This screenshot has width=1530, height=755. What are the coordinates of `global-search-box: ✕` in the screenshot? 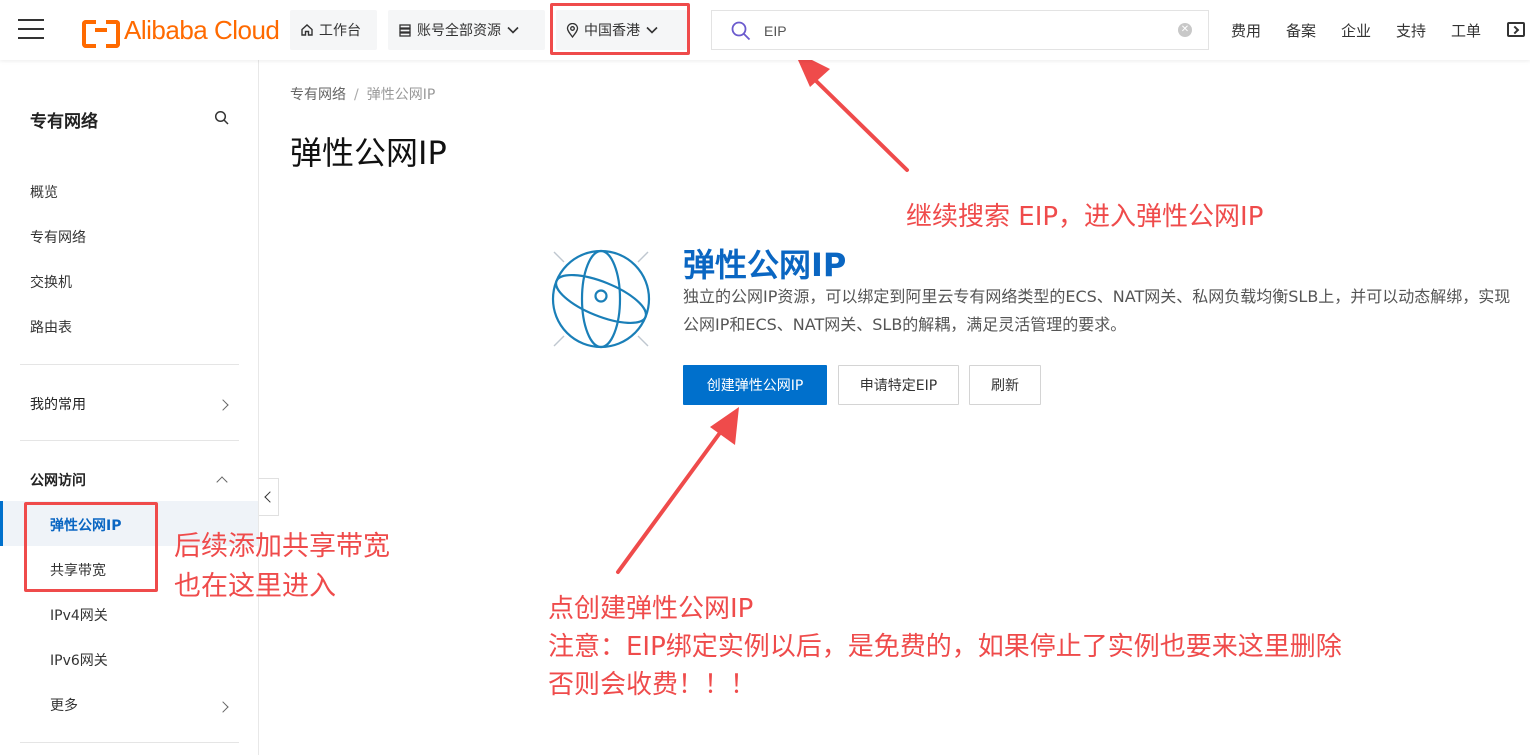 It's located at (960, 30).